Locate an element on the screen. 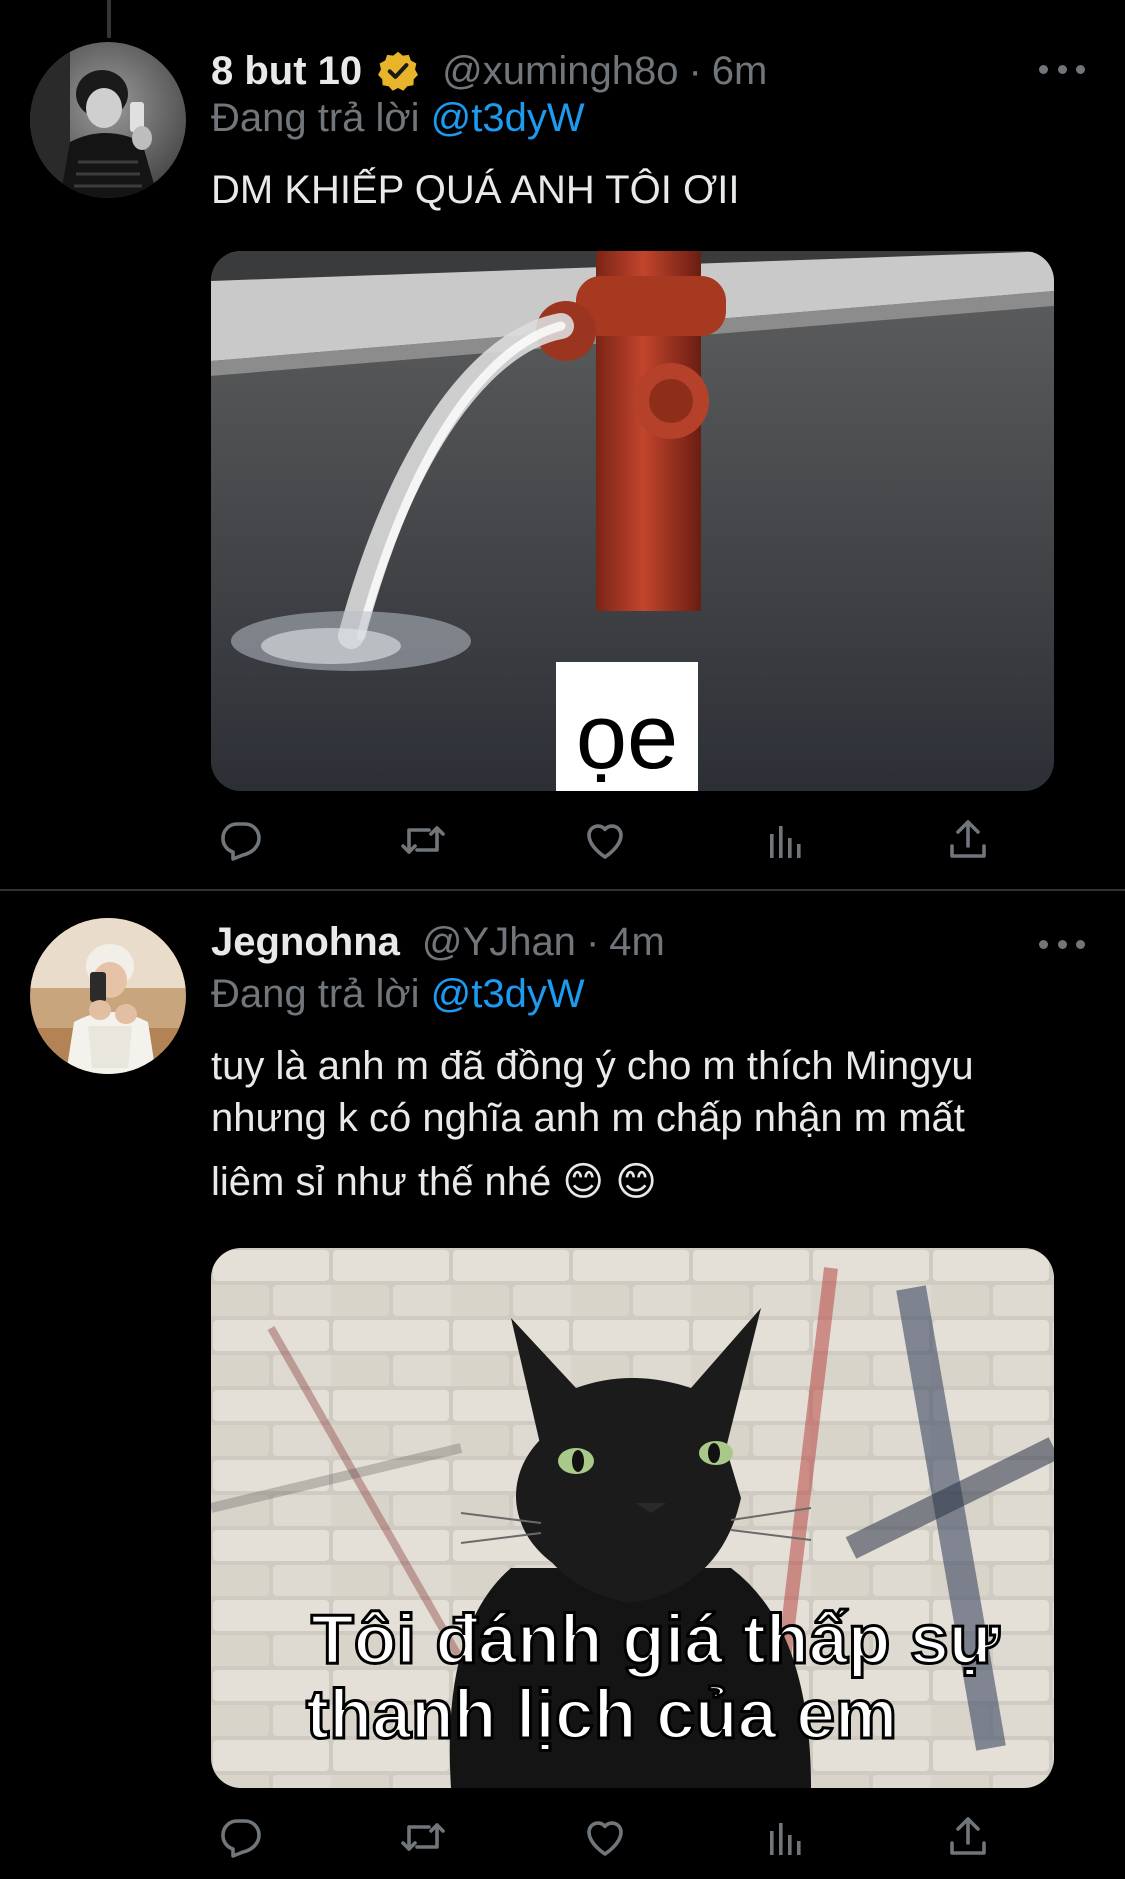 Image resolution: width=1125 pixels, height=1879 pixels. tweet-header: 8 but 10 @xumingh8o · 6m is located at coordinates (638, 71).